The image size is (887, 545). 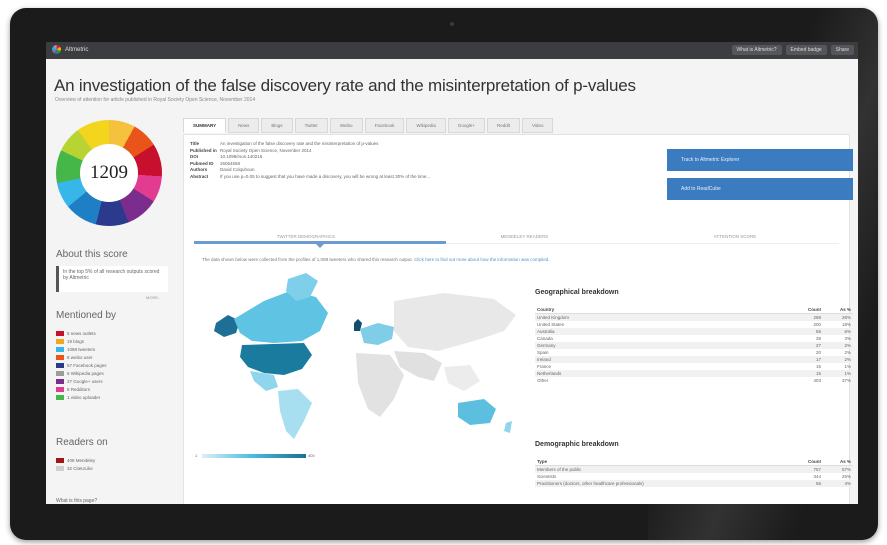 I want to click on map-usa, so click(x=276, y=359).